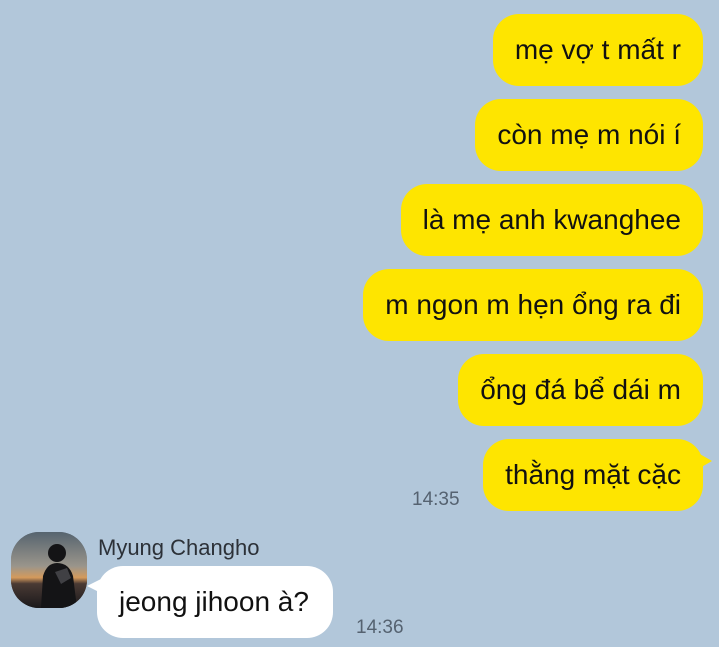  I want to click on message-text: ổng đá bể dái m, so click(580, 389).